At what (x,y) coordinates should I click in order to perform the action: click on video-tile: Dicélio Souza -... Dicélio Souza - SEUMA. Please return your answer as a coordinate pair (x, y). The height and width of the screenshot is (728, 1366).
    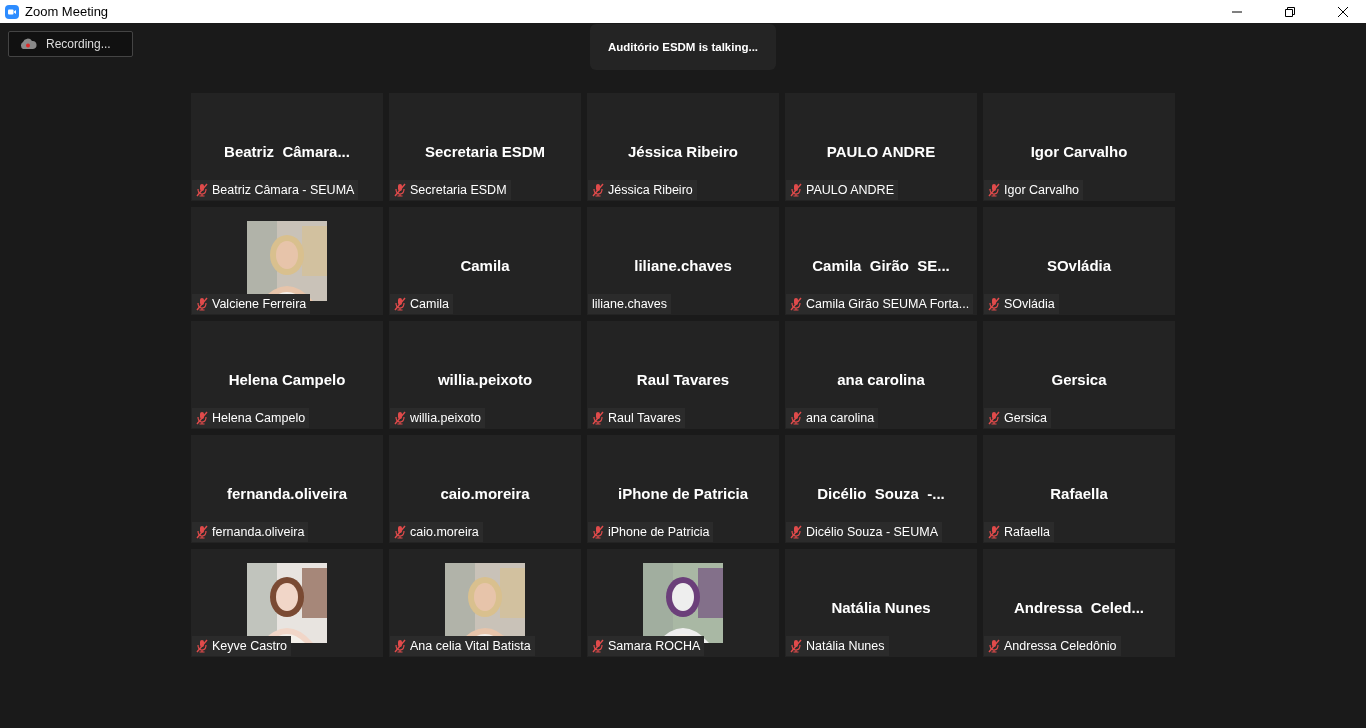
    Looking at the image, I should click on (881, 489).